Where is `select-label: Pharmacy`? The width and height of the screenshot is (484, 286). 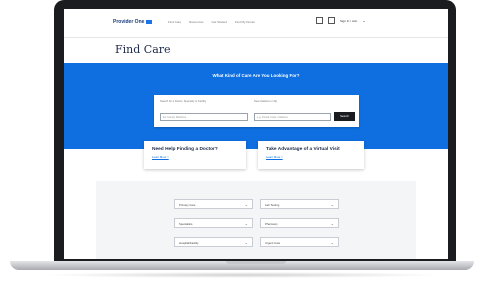 select-label: Pharmacy is located at coordinates (271, 224).